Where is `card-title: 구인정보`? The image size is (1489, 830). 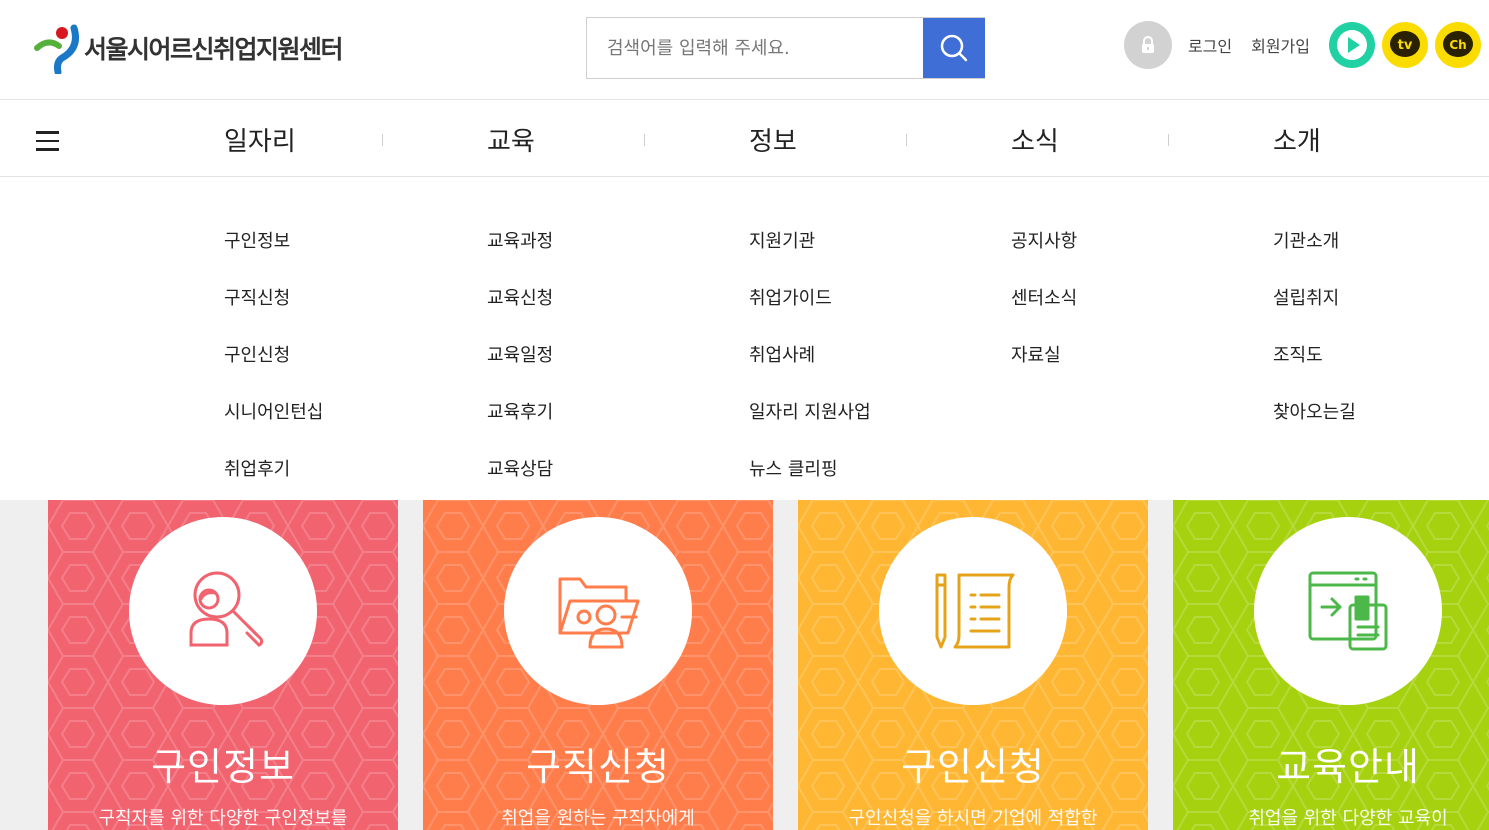 card-title: 구인정보 is located at coordinates (223, 767).